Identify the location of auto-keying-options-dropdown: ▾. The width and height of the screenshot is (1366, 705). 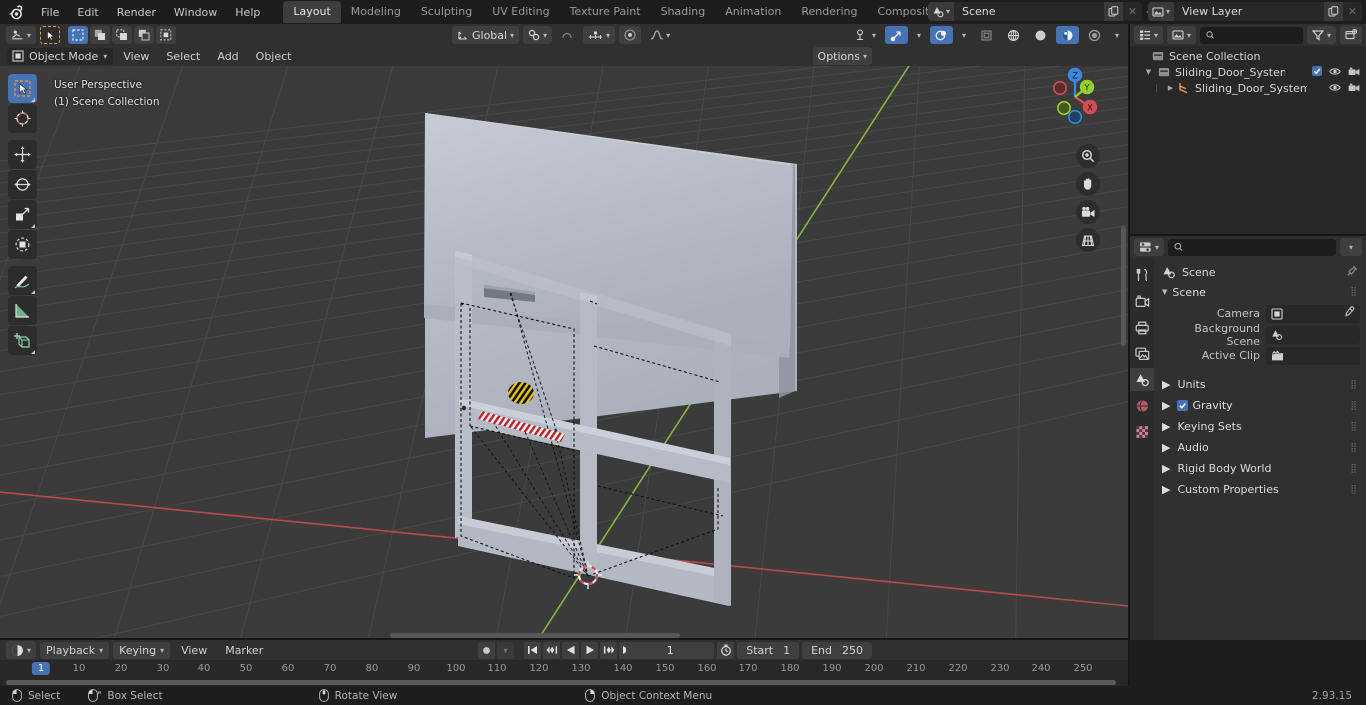
(505, 650).